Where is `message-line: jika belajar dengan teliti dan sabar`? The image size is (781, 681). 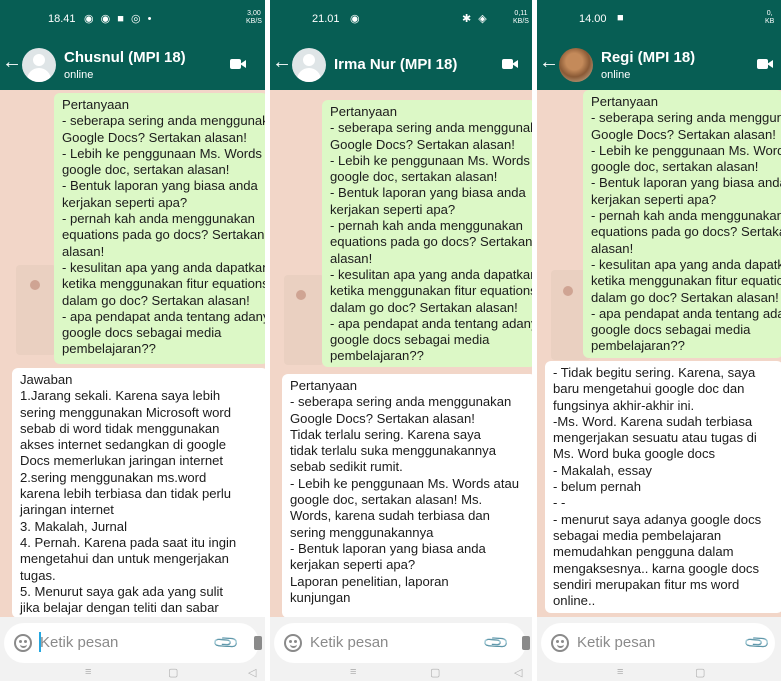
message-line: jika belajar dengan teliti dan sabar is located at coordinates (119, 608).